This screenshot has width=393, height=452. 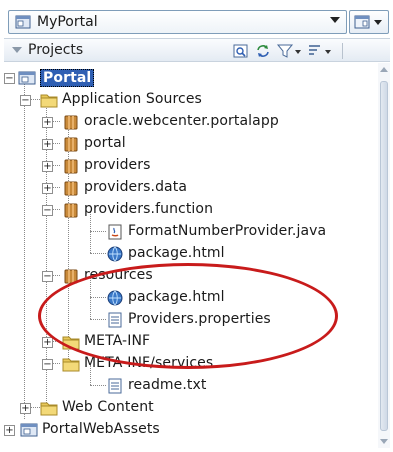 I want to click on tree-item-label: Application Sources, so click(x=132, y=99).